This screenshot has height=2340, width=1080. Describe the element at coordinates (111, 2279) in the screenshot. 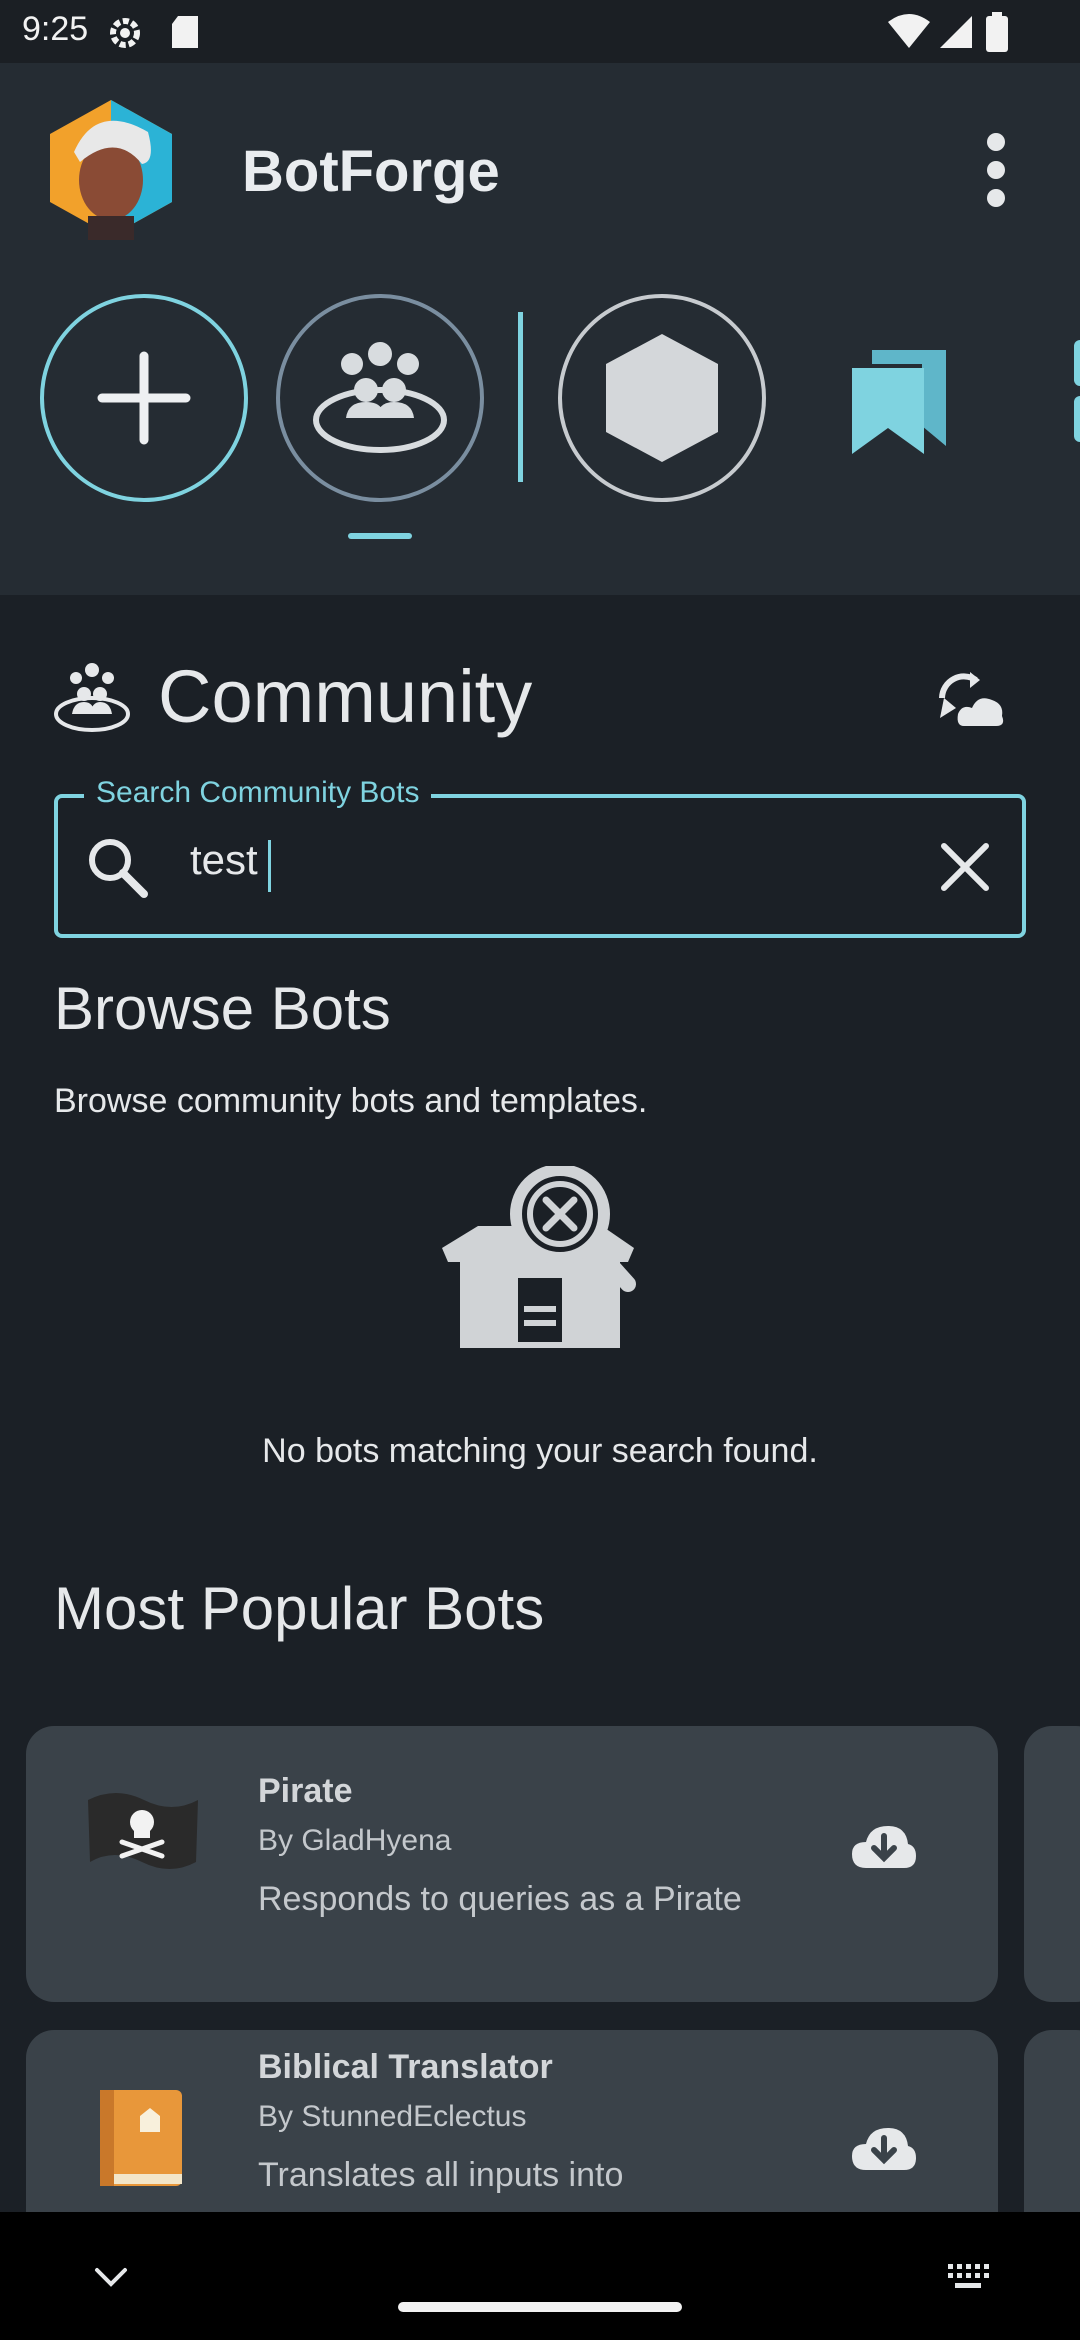

I see `collapse-keyboard-icon` at that location.